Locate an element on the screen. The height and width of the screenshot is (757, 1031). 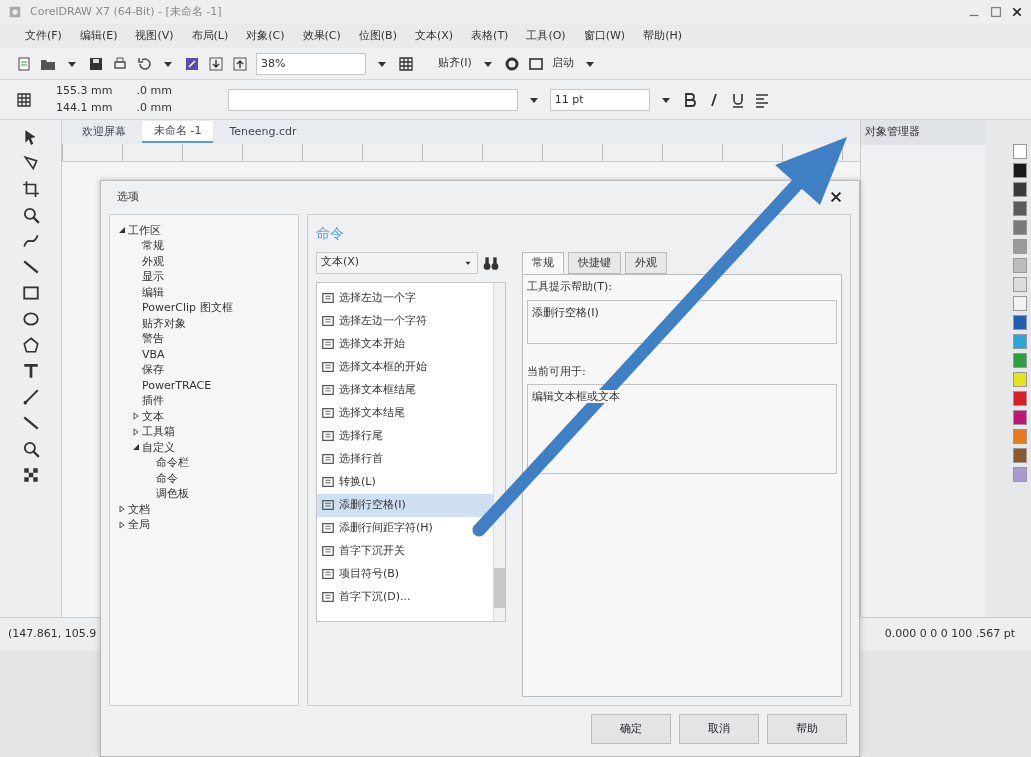
command-item: 选择文本开始 is located at coordinates (405, 344).